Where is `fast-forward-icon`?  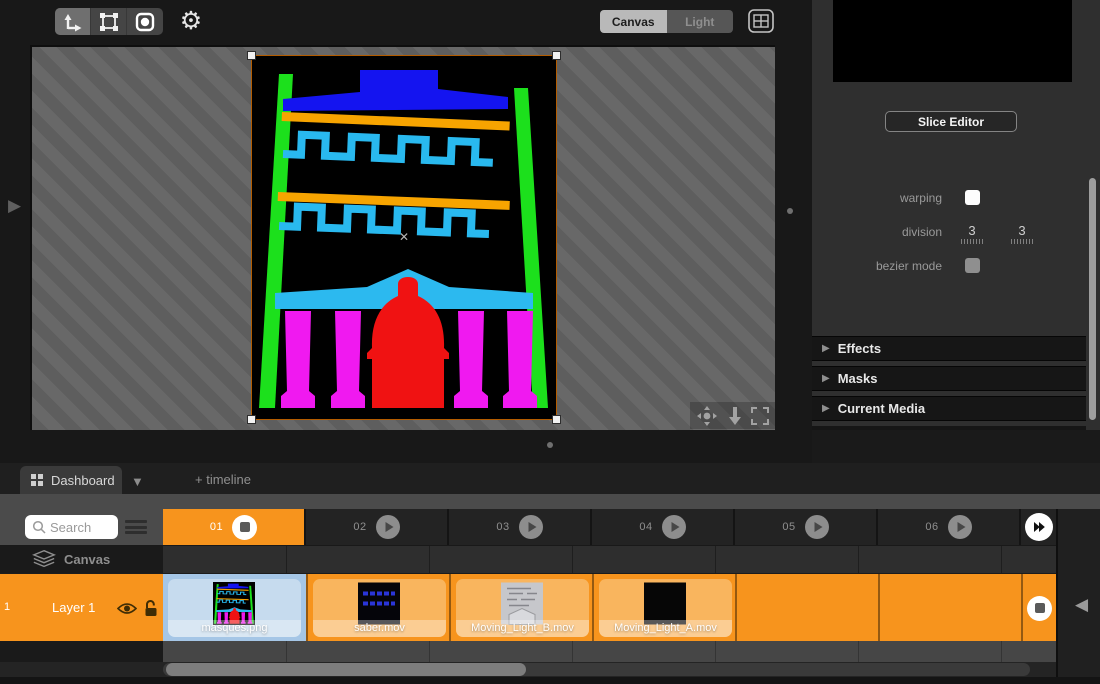 fast-forward-icon is located at coordinates (1038, 527).